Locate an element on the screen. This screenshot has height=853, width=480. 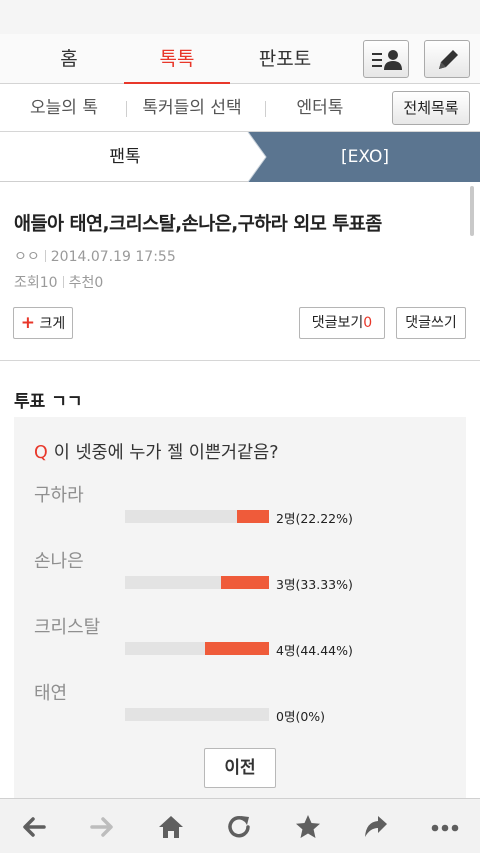
share-icon is located at coordinates (376, 826).